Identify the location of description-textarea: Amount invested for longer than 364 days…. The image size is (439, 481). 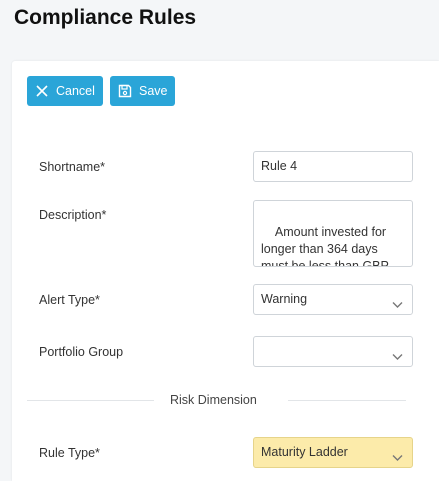
(333, 233).